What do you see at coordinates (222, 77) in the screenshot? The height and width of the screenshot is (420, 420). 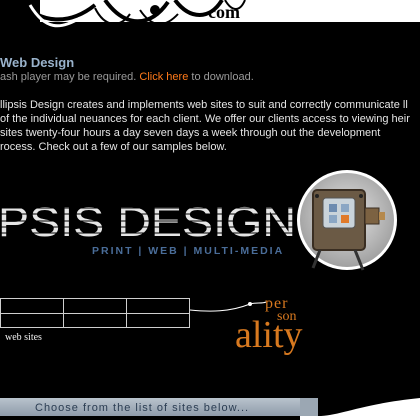 I see `flash-note-suffix: to download.` at bounding box center [222, 77].